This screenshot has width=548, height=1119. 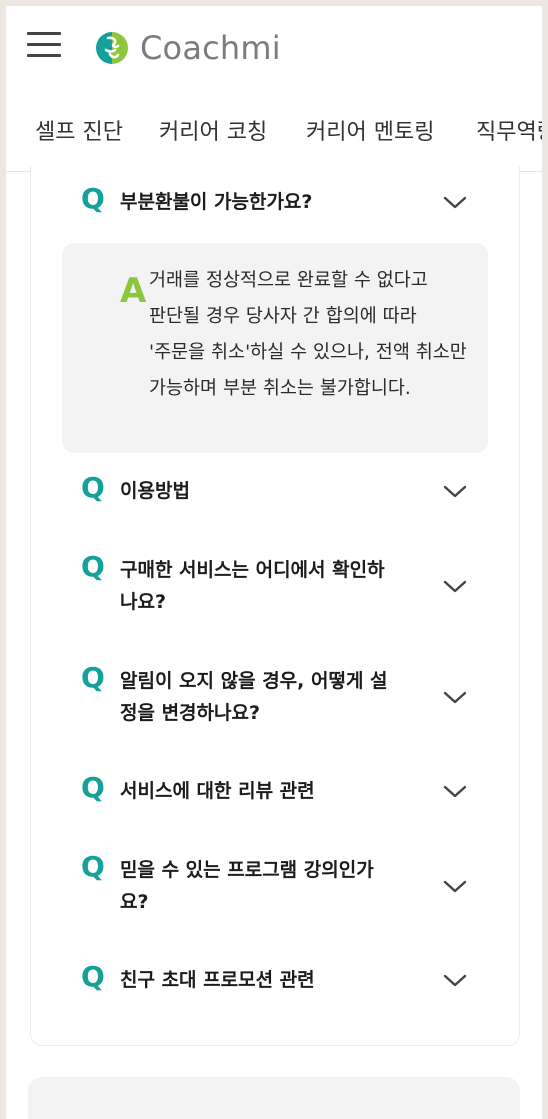 What do you see at coordinates (247, 886) in the screenshot?
I see `faq-question: 믿을 수 있는 프로그램 강의인가요?` at bounding box center [247, 886].